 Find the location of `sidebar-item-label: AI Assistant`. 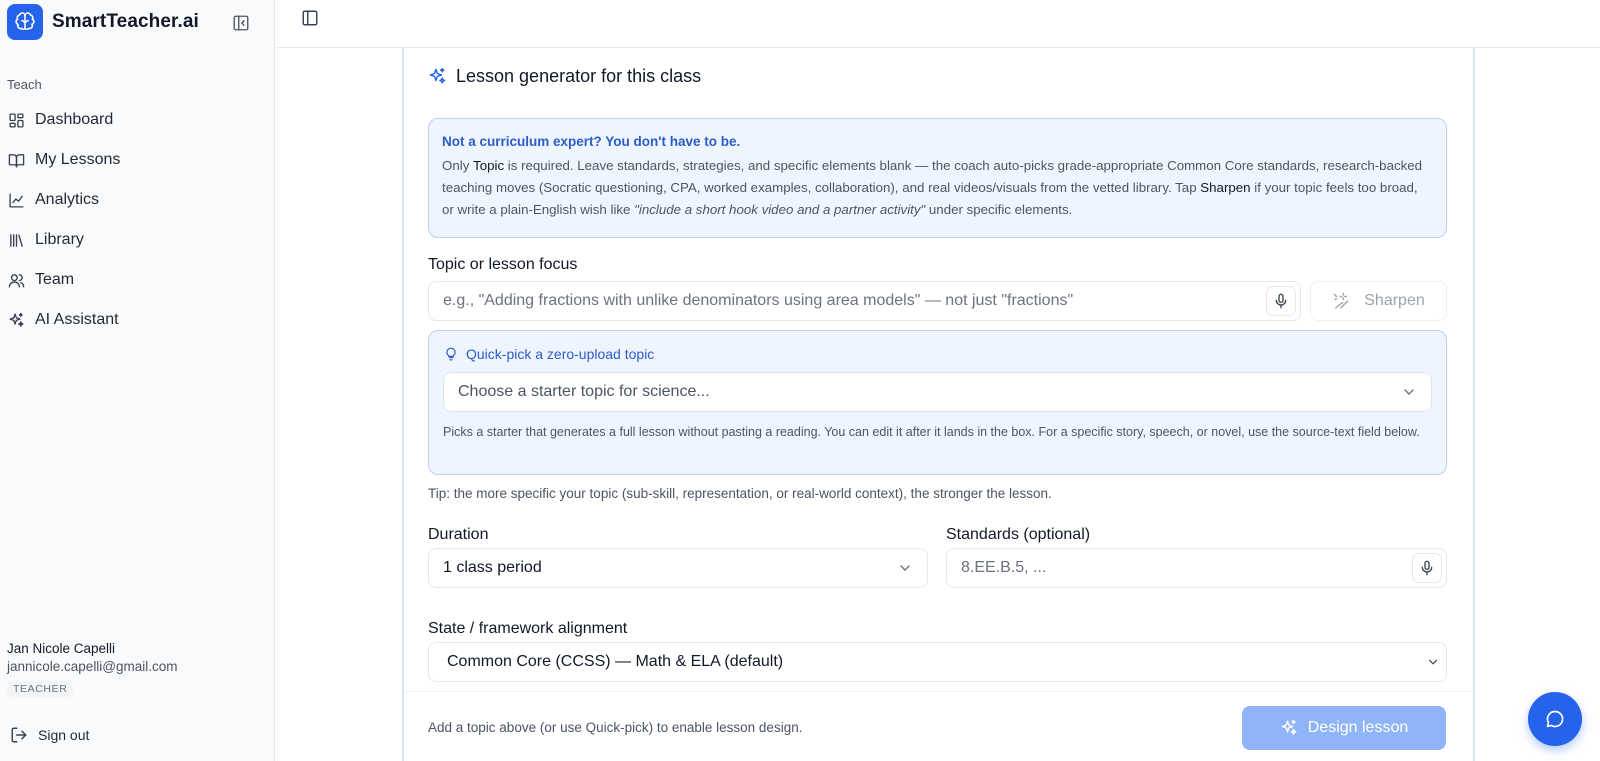

sidebar-item-label: AI Assistant is located at coordinates (77, 319).